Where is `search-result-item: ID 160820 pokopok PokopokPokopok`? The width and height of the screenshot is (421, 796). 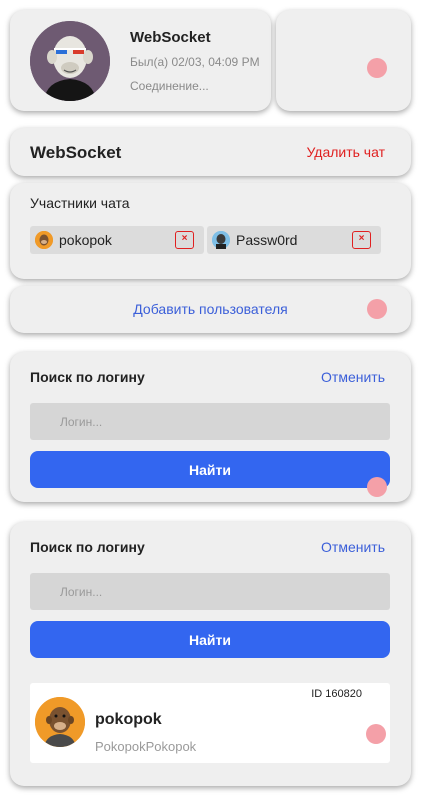 search-result-item: ID 160820 pokopok PokopokPokopok is located at coordinates (210, 723).